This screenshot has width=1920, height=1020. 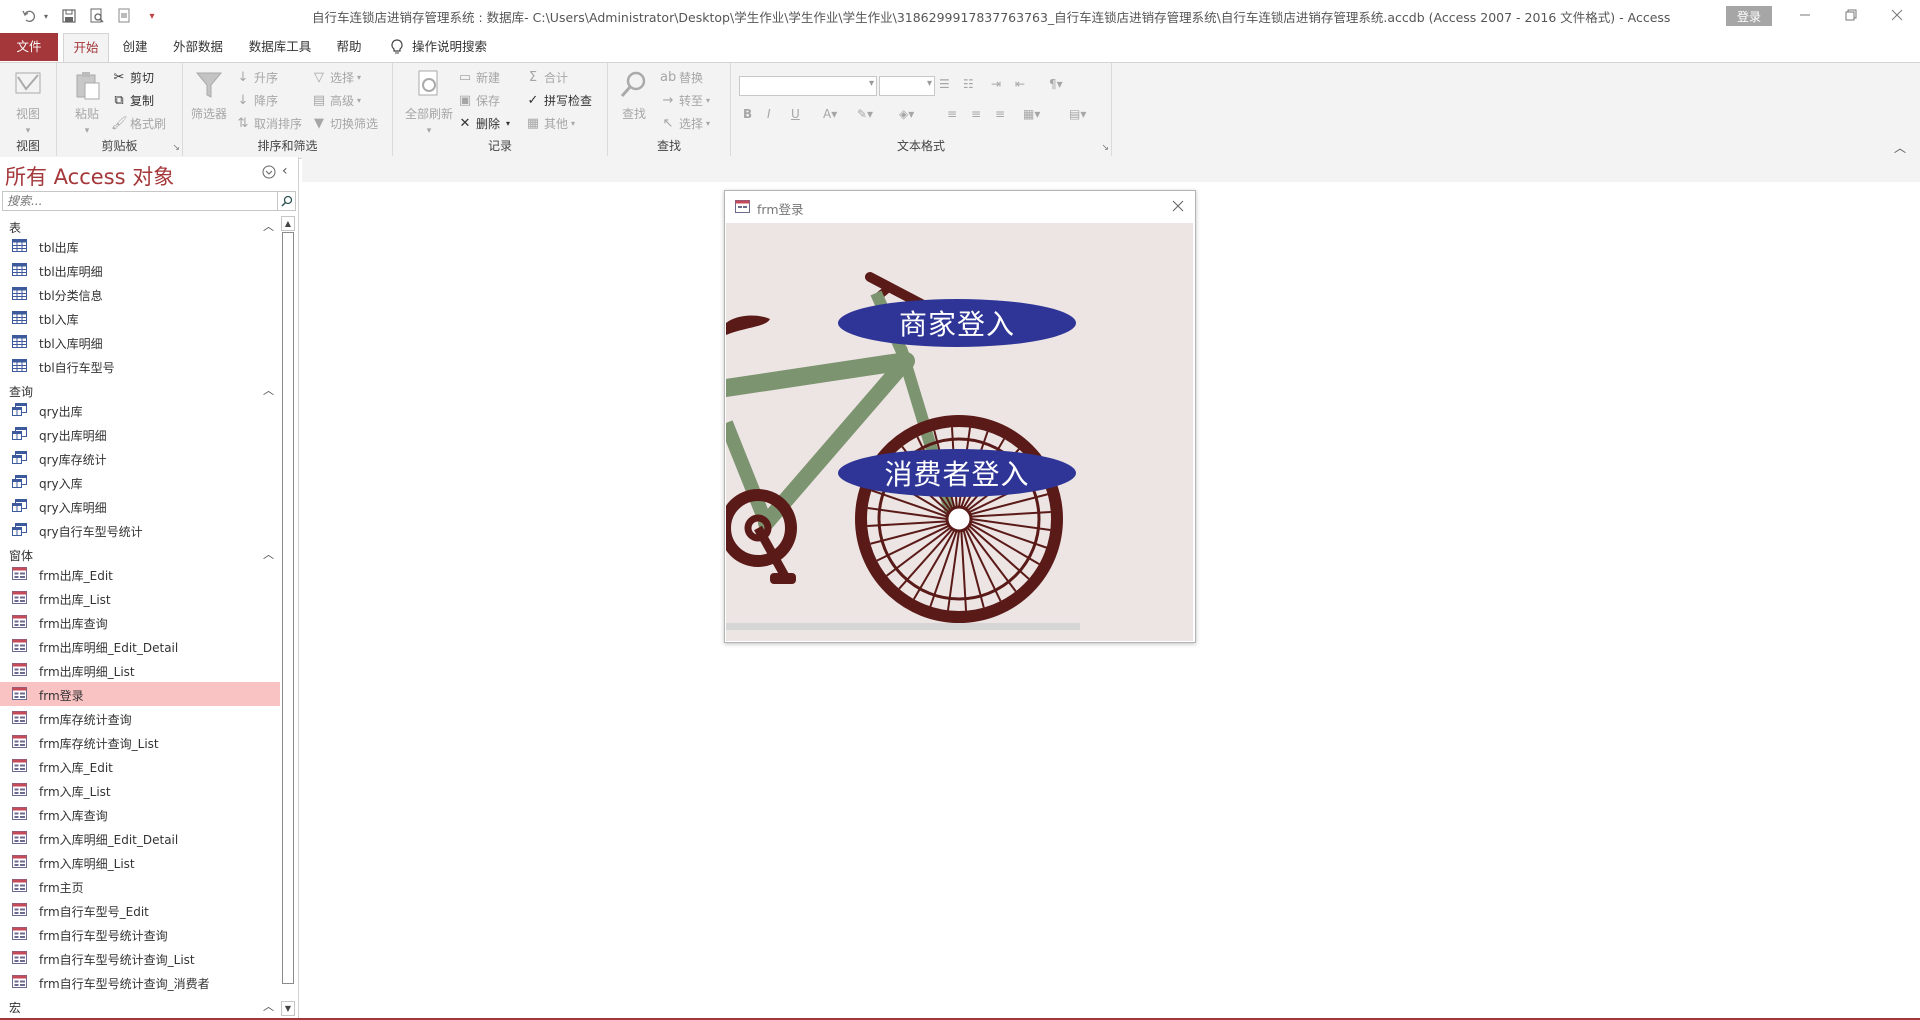 I want to click on view-button: 视图 ▾, so click(x=28, y=102).